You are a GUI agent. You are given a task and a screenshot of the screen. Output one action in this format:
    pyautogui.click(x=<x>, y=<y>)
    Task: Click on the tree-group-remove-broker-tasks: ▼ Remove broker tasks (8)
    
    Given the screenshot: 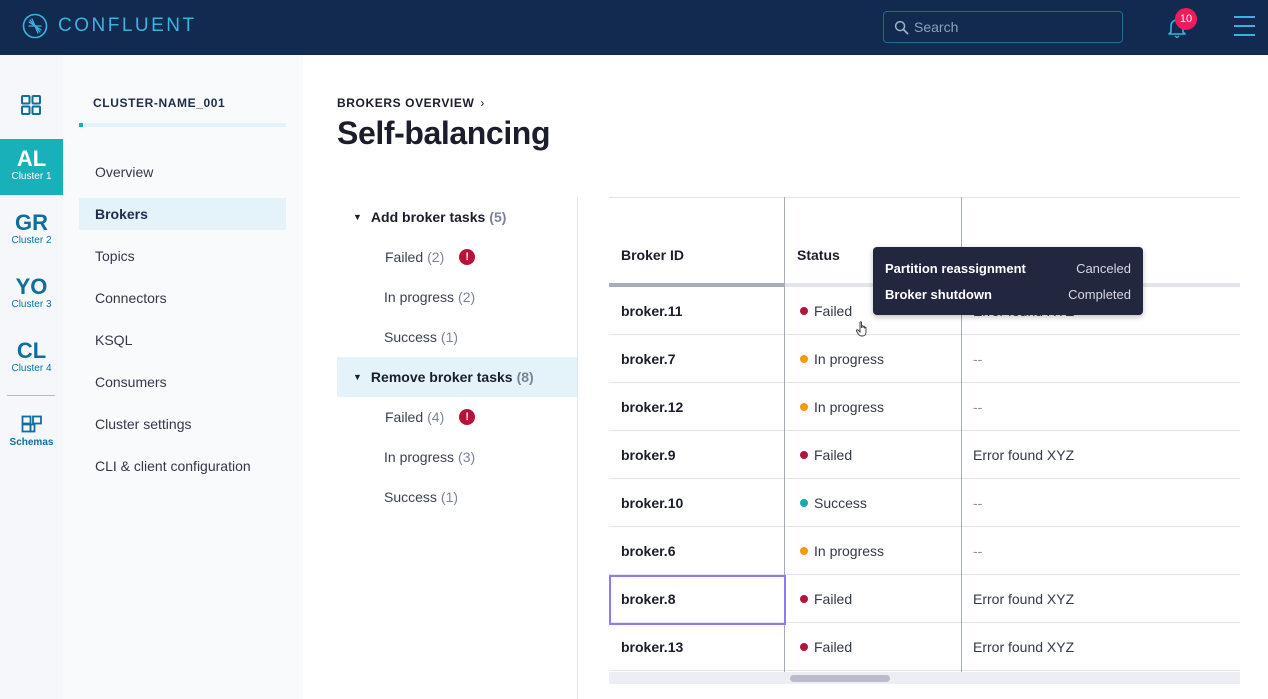 What is the action you would take?
    pyautogui.click(x=457, y=377)
    